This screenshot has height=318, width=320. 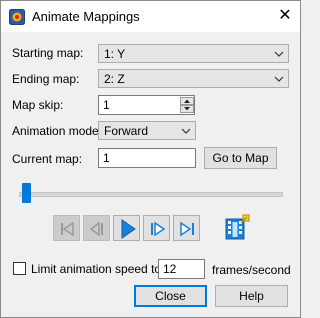 What do you see at coordinates (19, 268) in the screenshot?
I see `limit-speed-checkbox` at bounding box center [19, 268].